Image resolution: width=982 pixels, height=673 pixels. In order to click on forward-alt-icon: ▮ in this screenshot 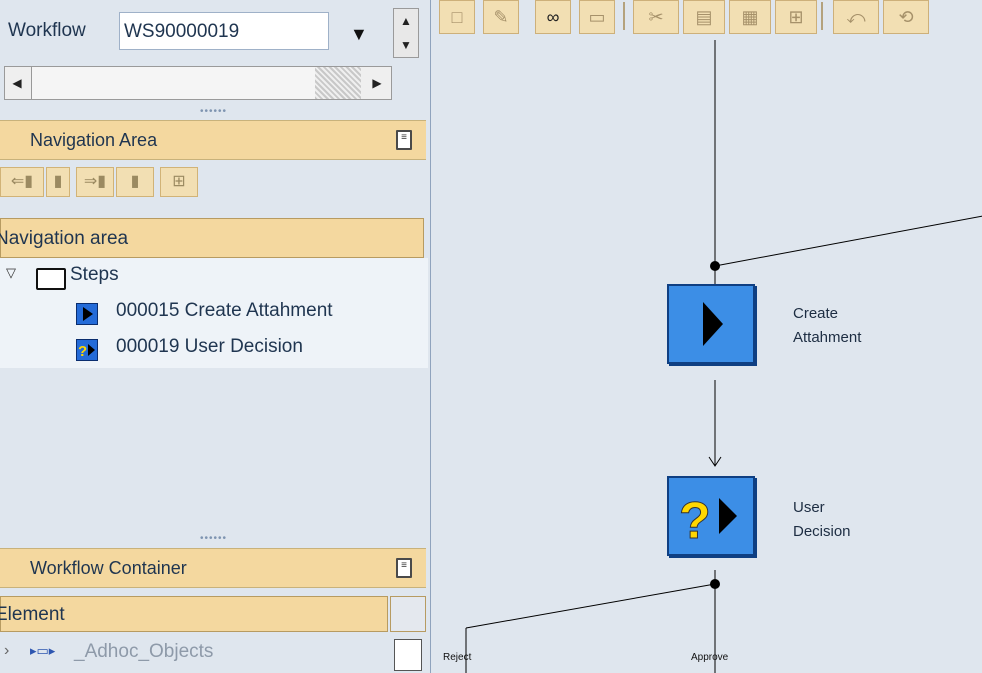, I will do `click(135, 182)`.